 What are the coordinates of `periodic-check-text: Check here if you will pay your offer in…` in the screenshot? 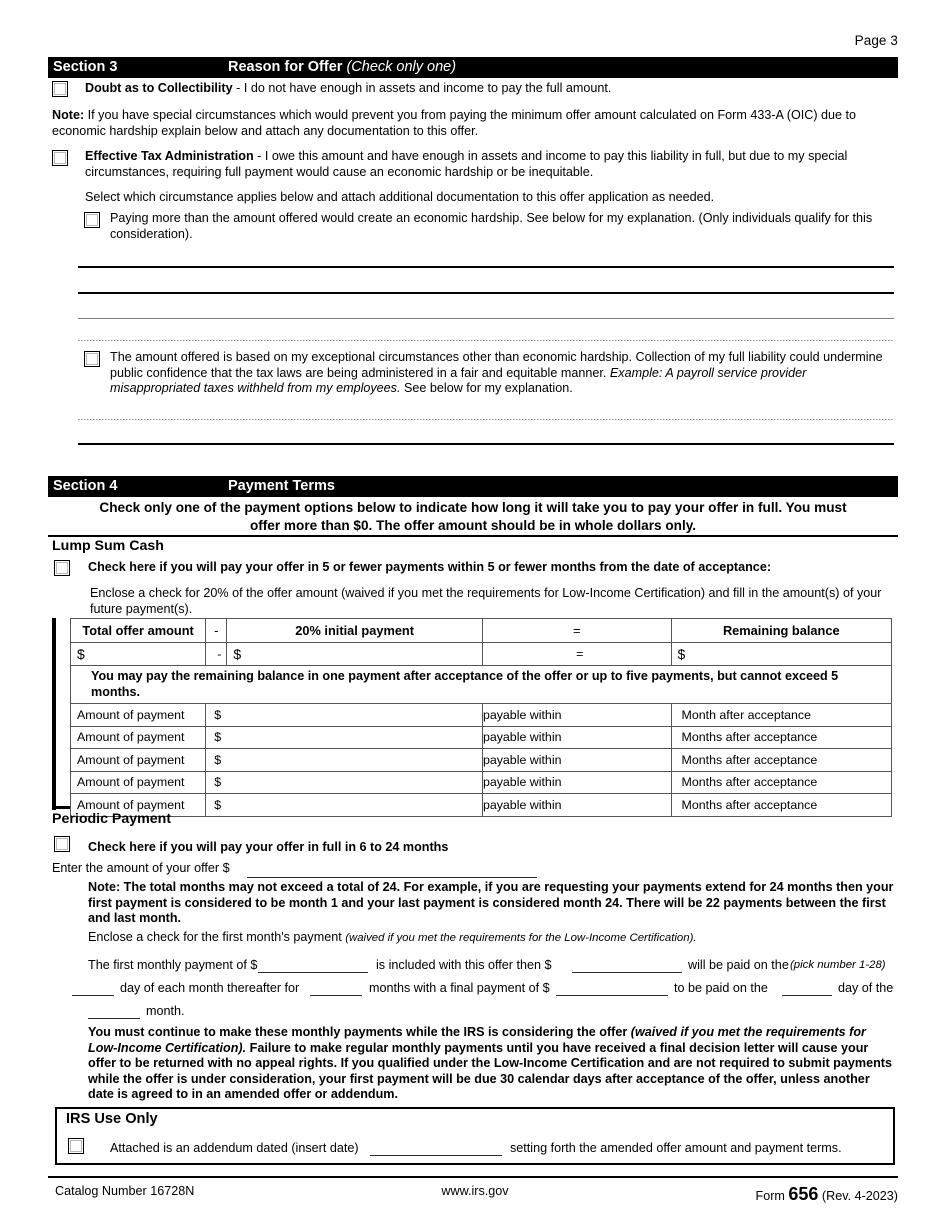 It's located at (268, 847).